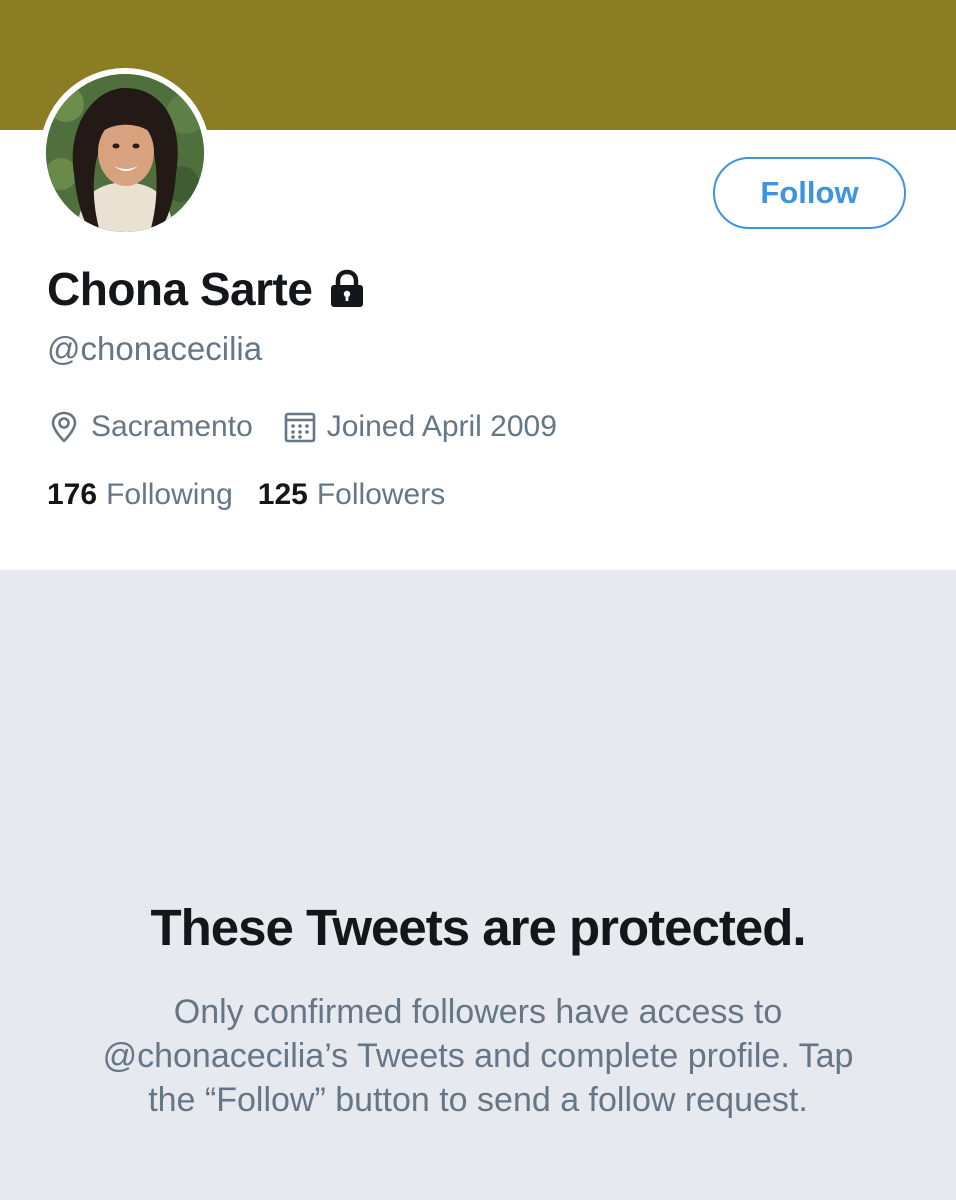  I want to click on followers-label: Followers, so click(381, 494).